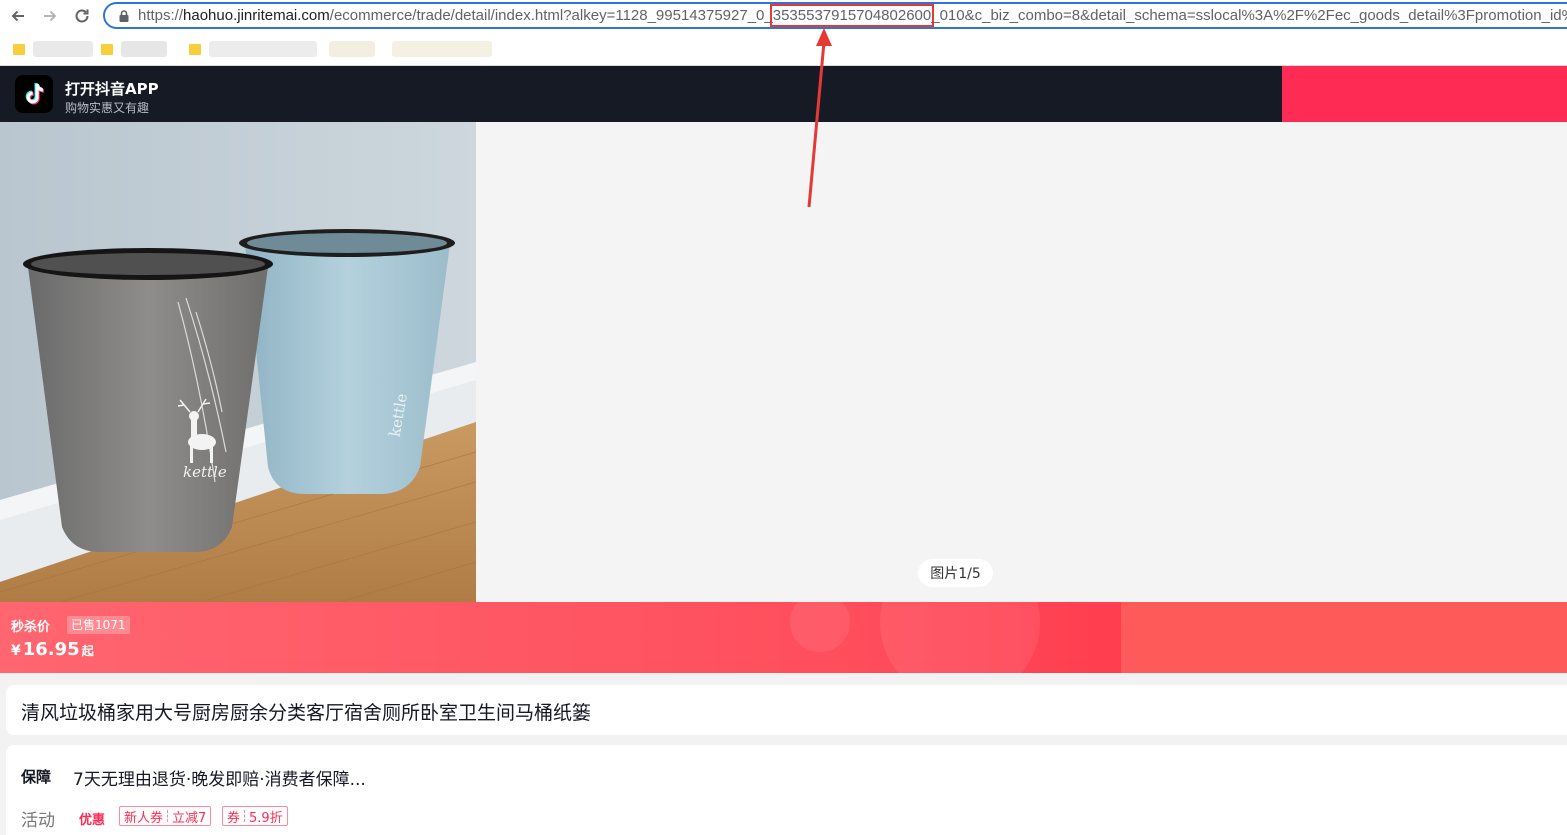 The height and width of the screenshot is (835, 1567). I want to click on url-scheme: https://, so click(161, 15).